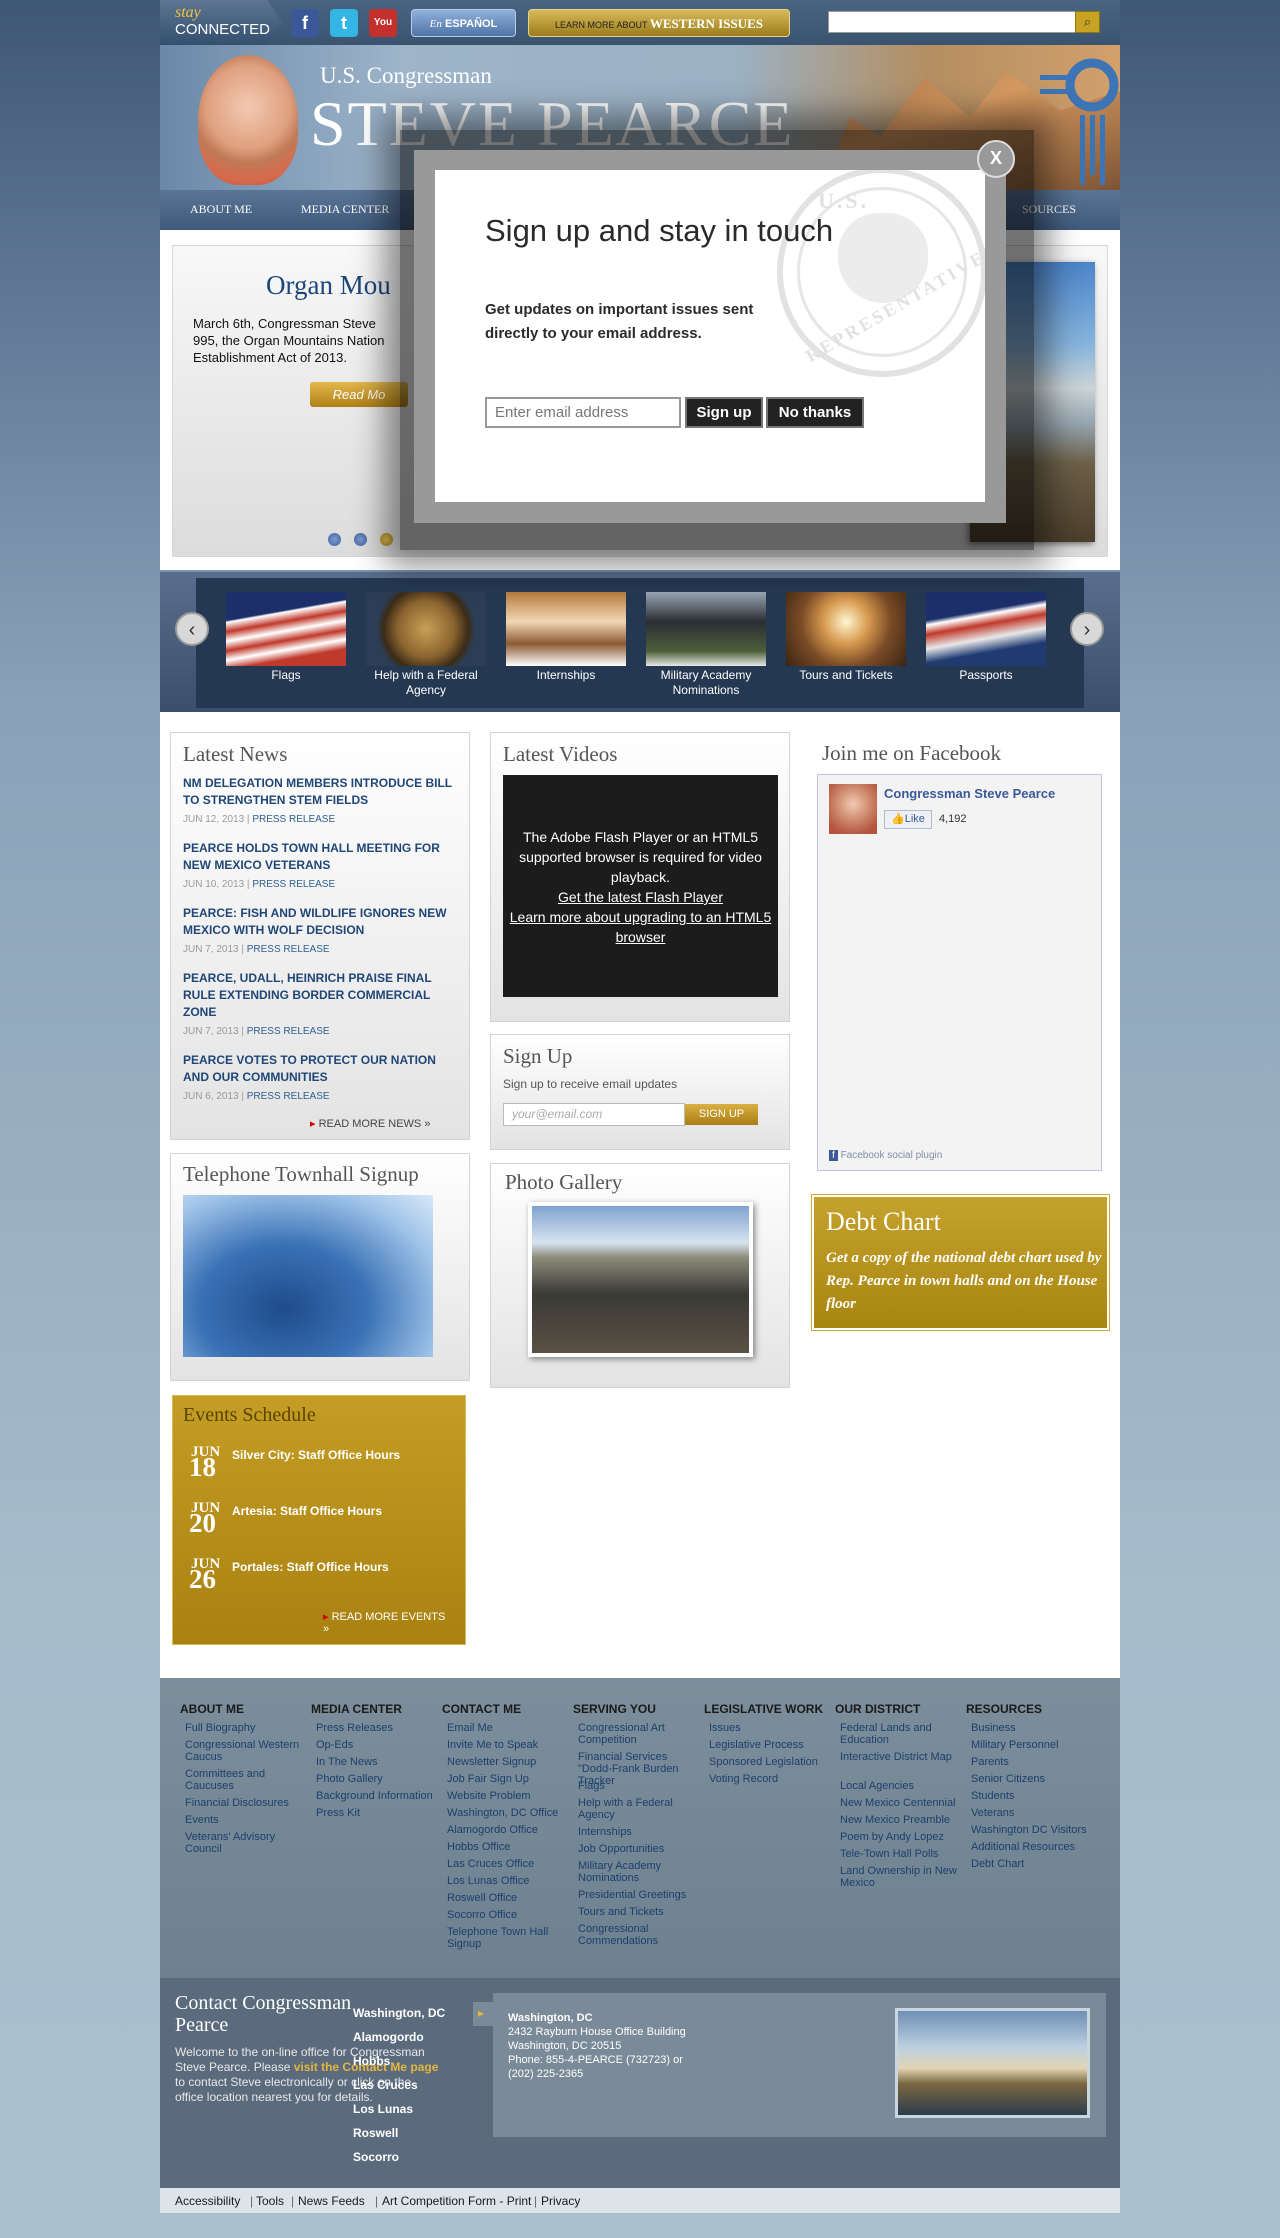 The height and width of the screenshot is (2238, 1280). Describe the element at coordinates (413, 2109) in the screenshot. I see `office-item: Los Lunas` at that location.